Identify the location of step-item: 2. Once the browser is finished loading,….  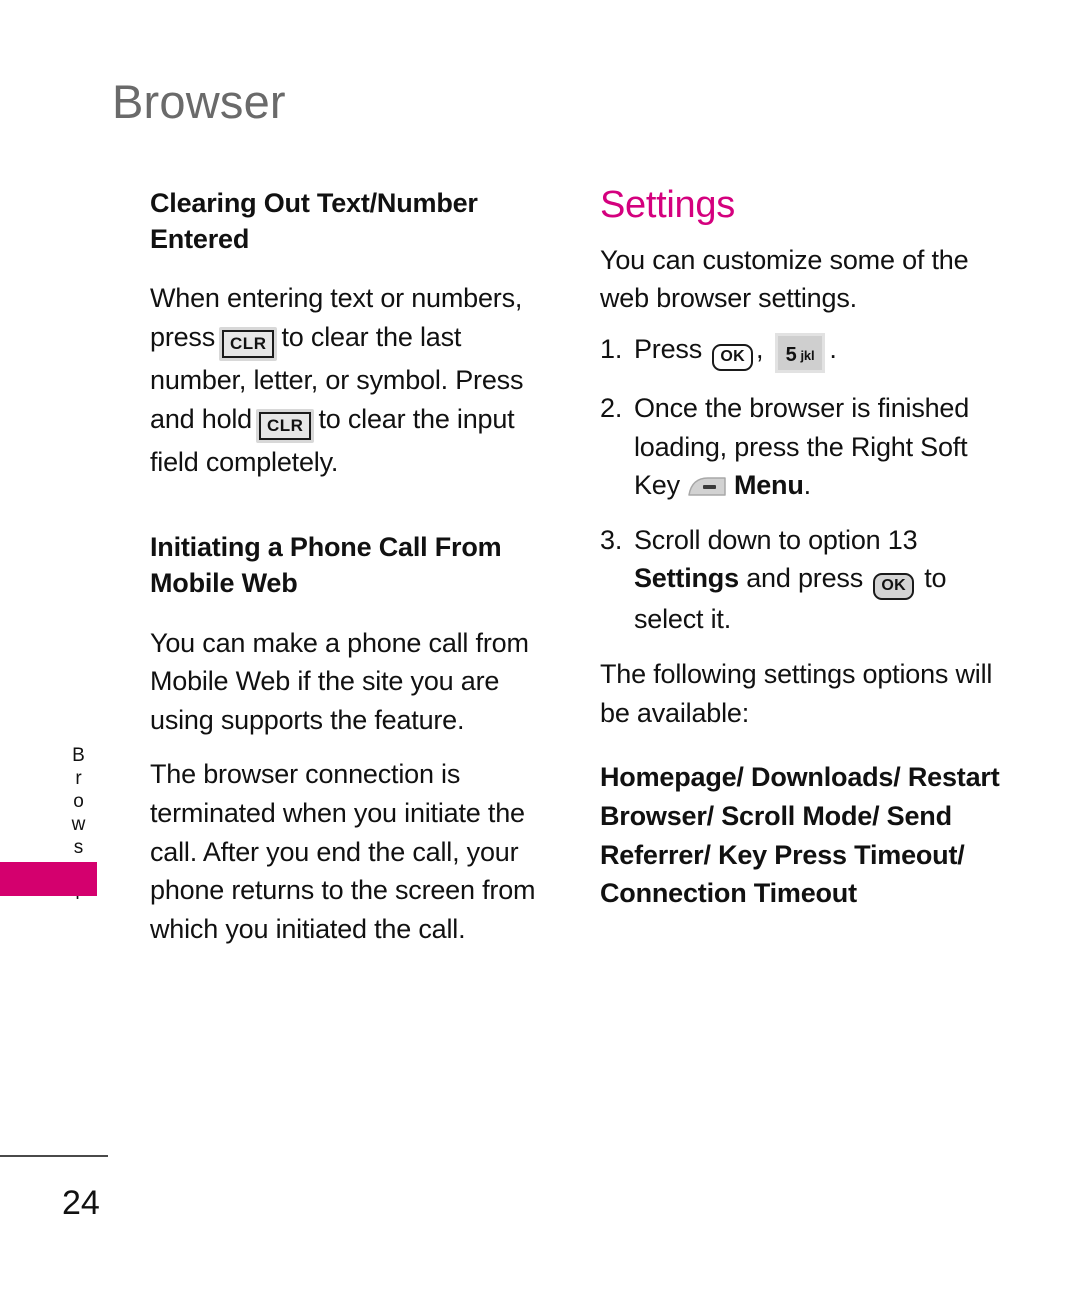
(800, 447).